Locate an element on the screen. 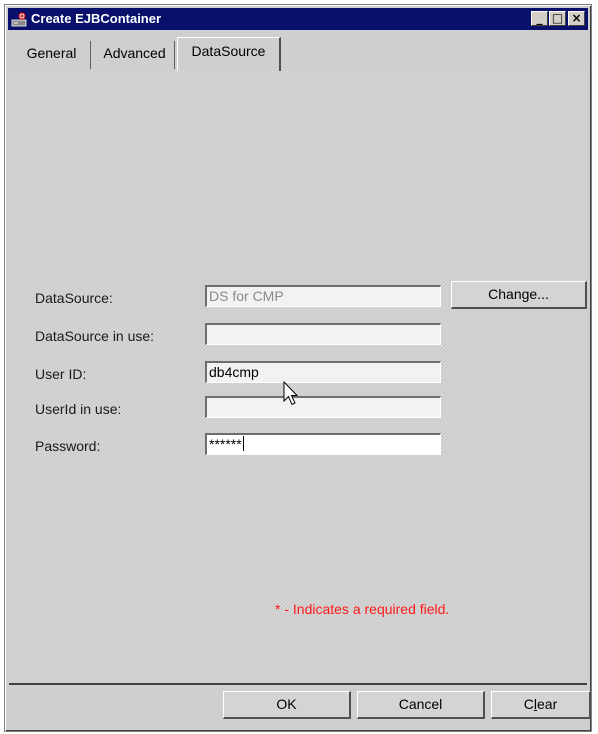  tab-advanced: Advanced is located at coordinates (135, 55).